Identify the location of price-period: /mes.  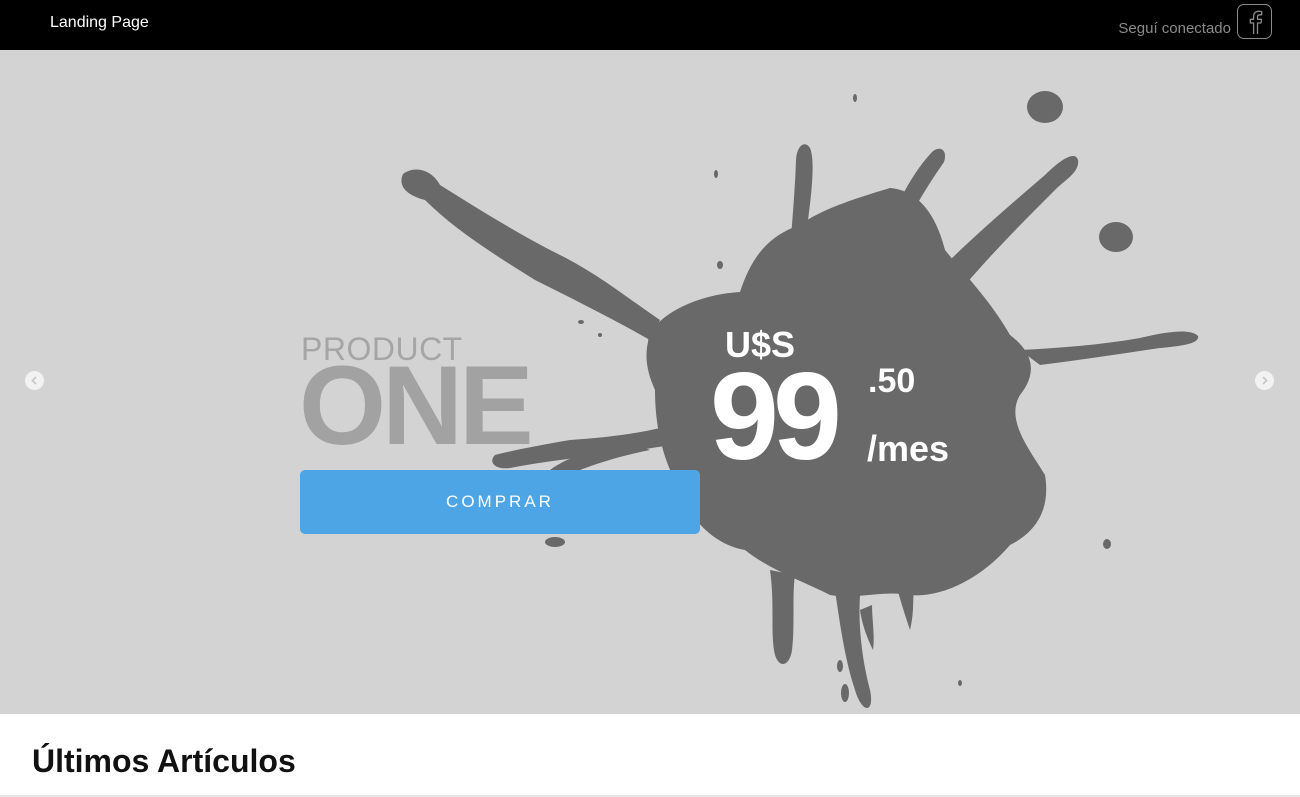
(908, 448).